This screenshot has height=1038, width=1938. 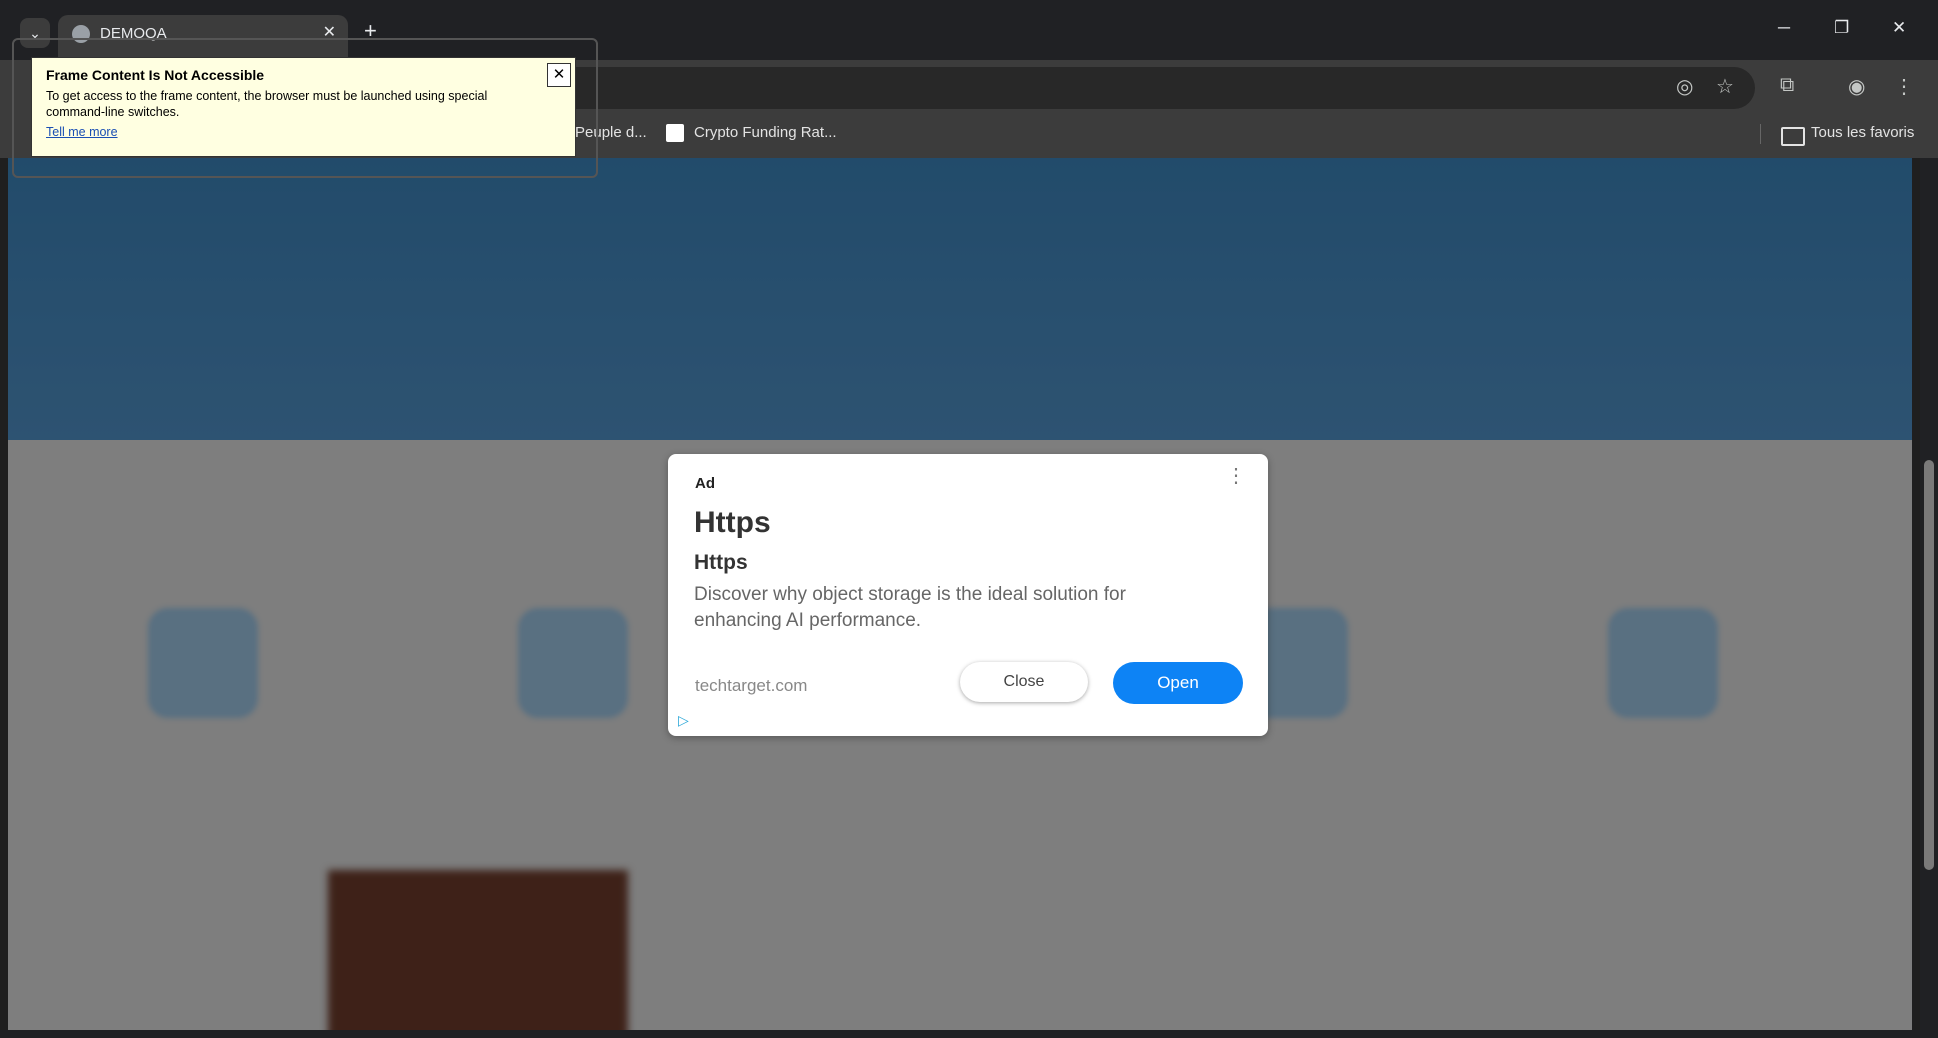 I want to click on browser-menu-icon: ⋮, so click(x=1904, y=86).